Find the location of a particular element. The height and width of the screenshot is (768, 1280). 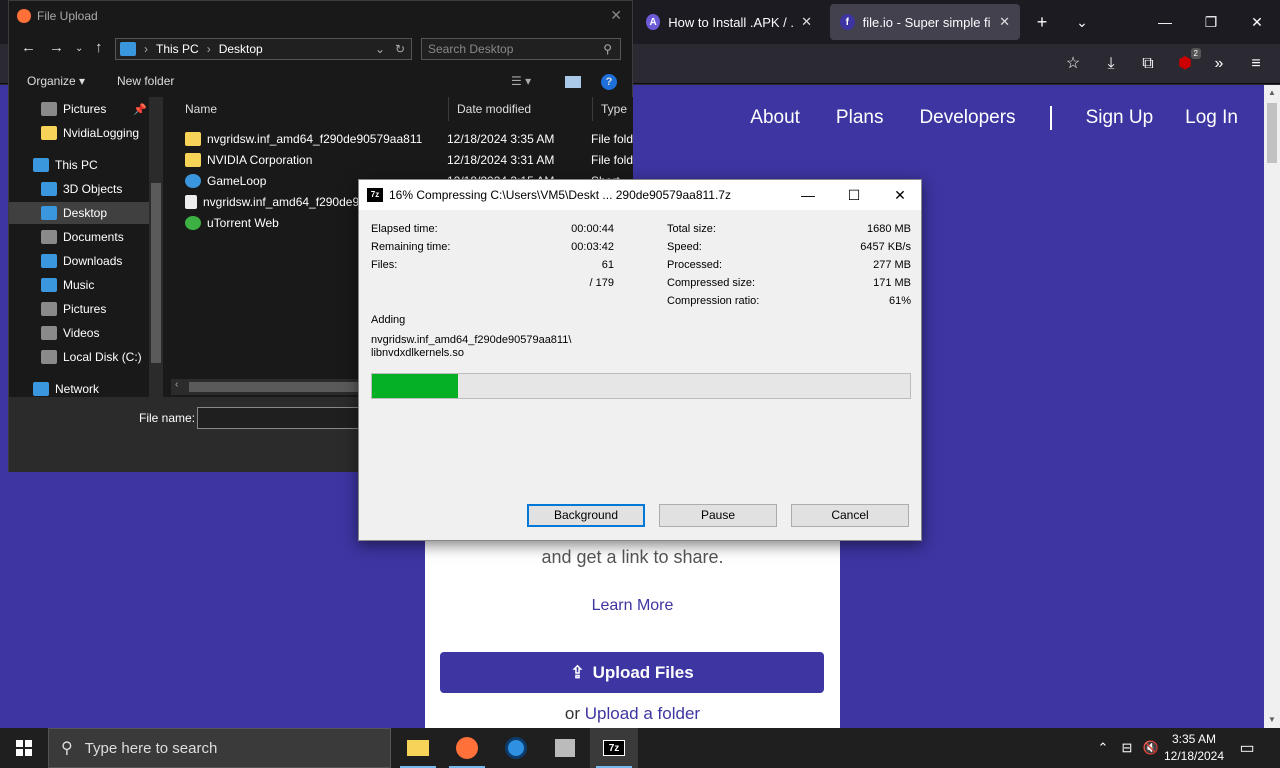

menu-icon: ≡ is located at coordinates (1256, 64).